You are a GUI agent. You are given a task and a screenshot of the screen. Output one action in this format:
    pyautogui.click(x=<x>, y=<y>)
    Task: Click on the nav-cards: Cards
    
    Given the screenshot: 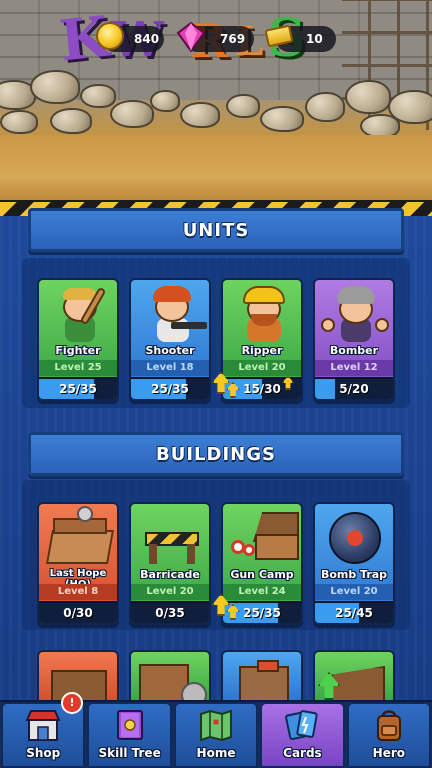 What is the action you would take?
    pyautogui.click(x=302, y=735)
    